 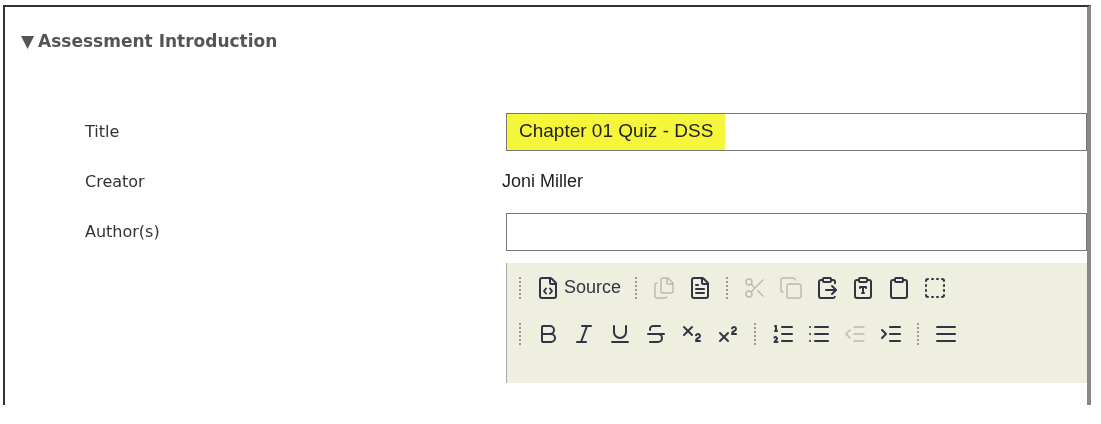 What do you see at coordinates (149, 42) in the screenshot?
I see `section-header: ▼ Assessment Introduction` at bounding box center [149, 42].